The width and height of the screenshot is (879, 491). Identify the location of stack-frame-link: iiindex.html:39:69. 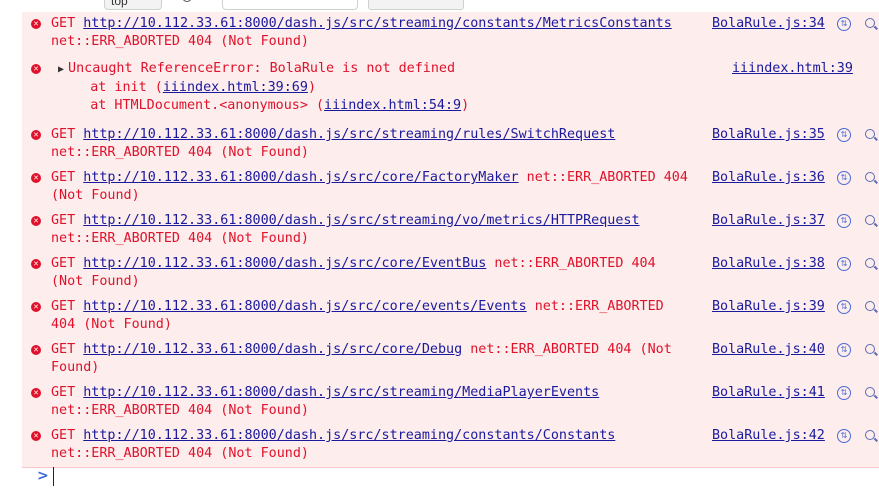
(235, 87).